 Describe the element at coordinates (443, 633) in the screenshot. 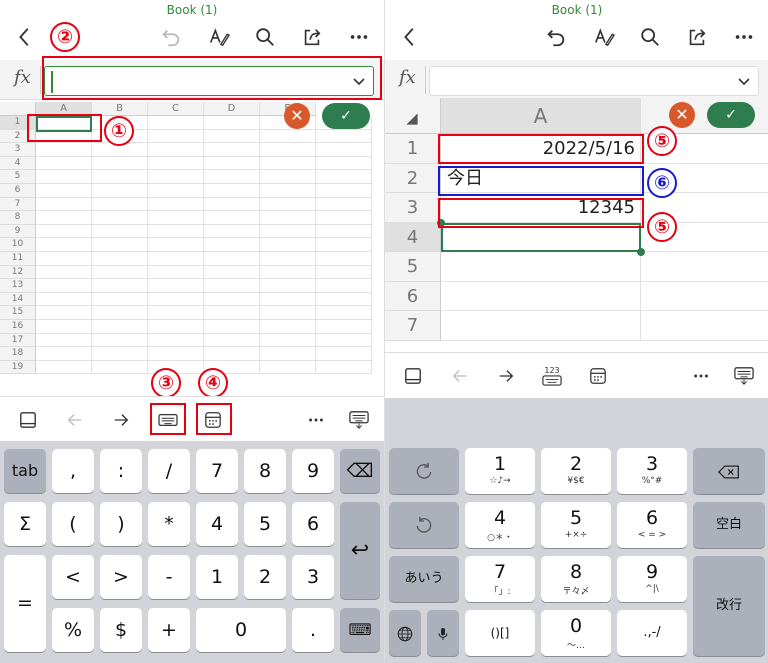

I see `key-mic` at that location.